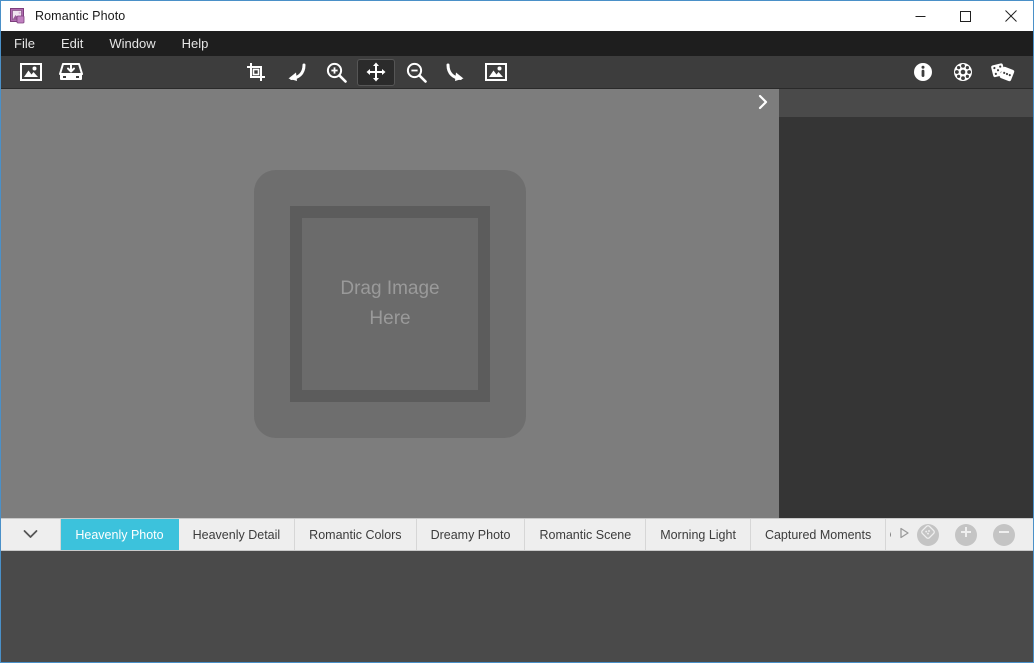 The height and width of the screenshot is (663, 1034). What do you see at coordinates (920, 16) in the screenshot?
I see `minimize-icon` at bounding box center [920, 16].